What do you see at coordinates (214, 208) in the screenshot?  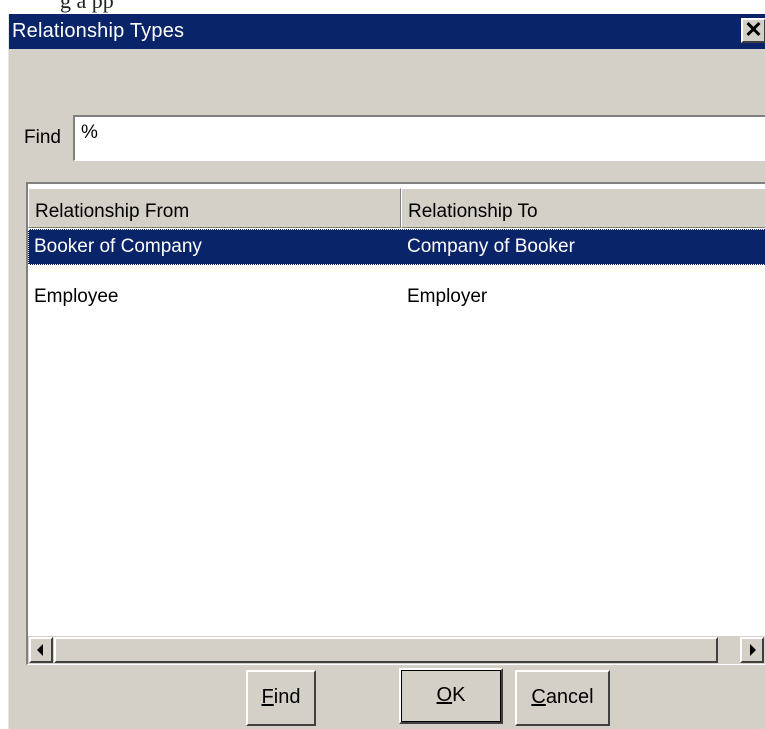 I see `column-header-relationship-from: Relationship From` at bounding box center [214, 208].